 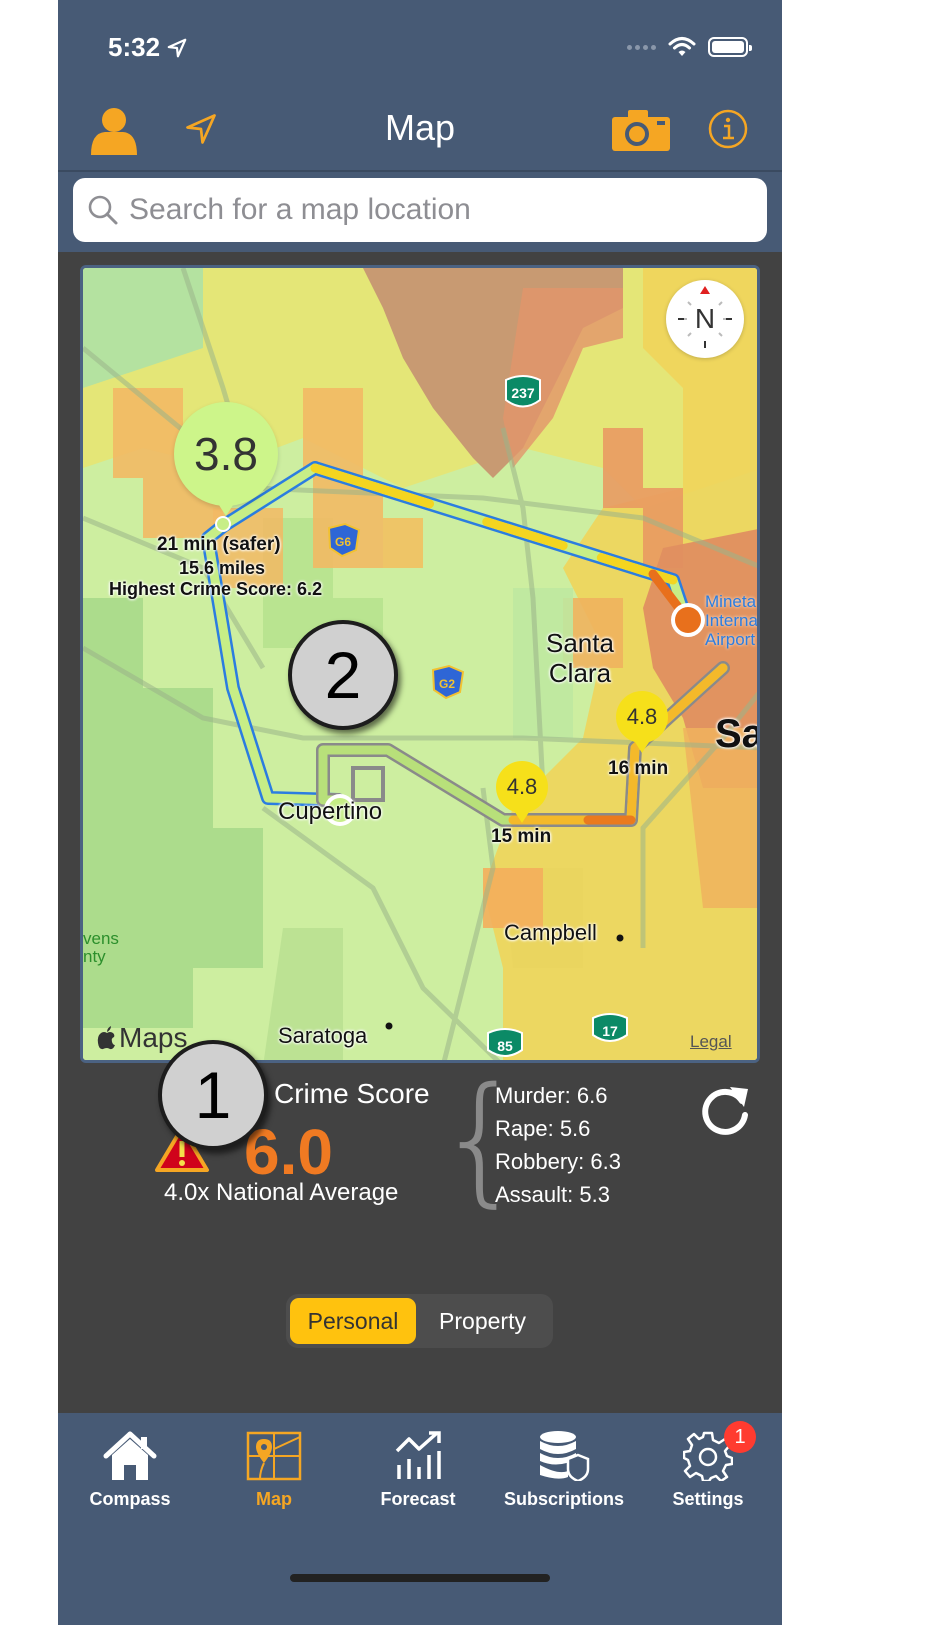 I want to click on highway-shield-g6: G6, so click(x=344, y=540).